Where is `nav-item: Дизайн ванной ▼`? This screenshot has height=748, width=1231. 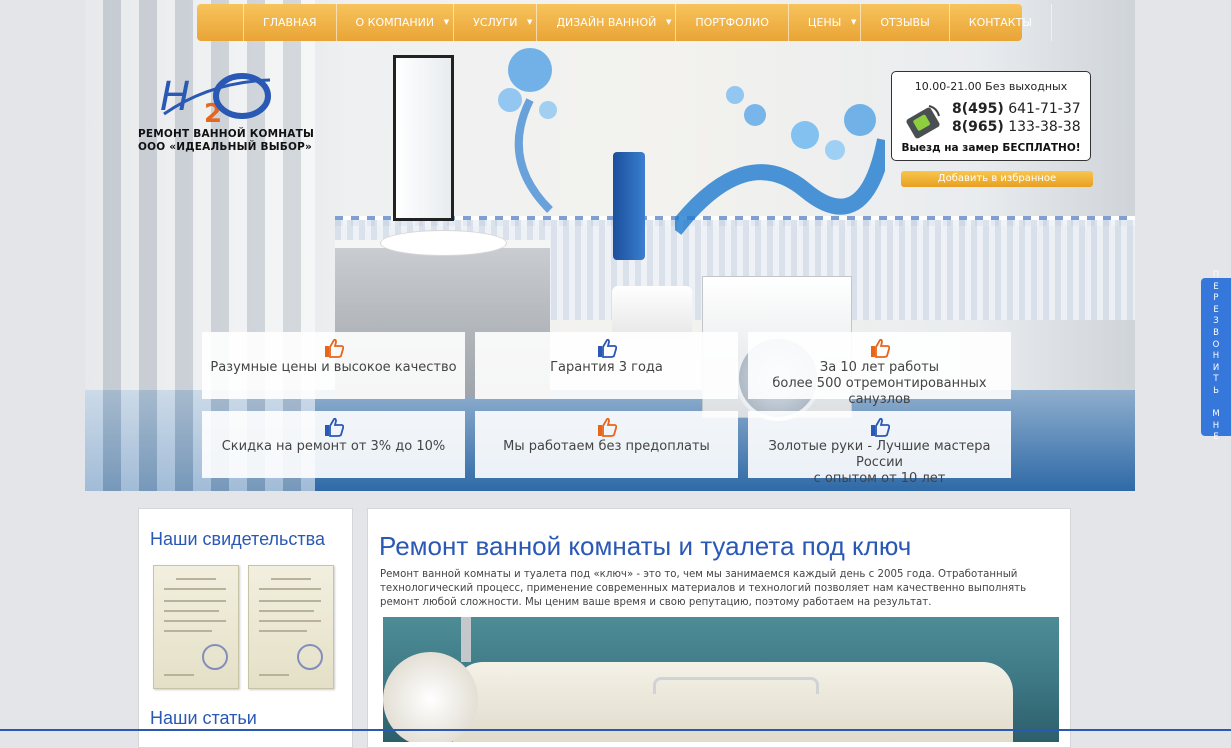
nav-item: Дизайн ванной ▼ is located at coordinates (605, 22).